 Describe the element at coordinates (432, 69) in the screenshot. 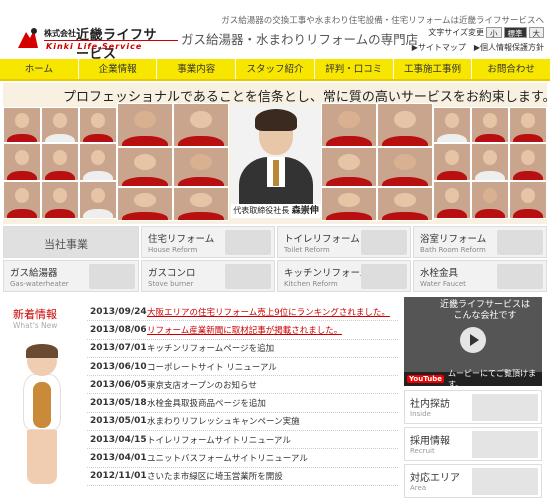

I see `nav-works: 工事施工事例` at that location.